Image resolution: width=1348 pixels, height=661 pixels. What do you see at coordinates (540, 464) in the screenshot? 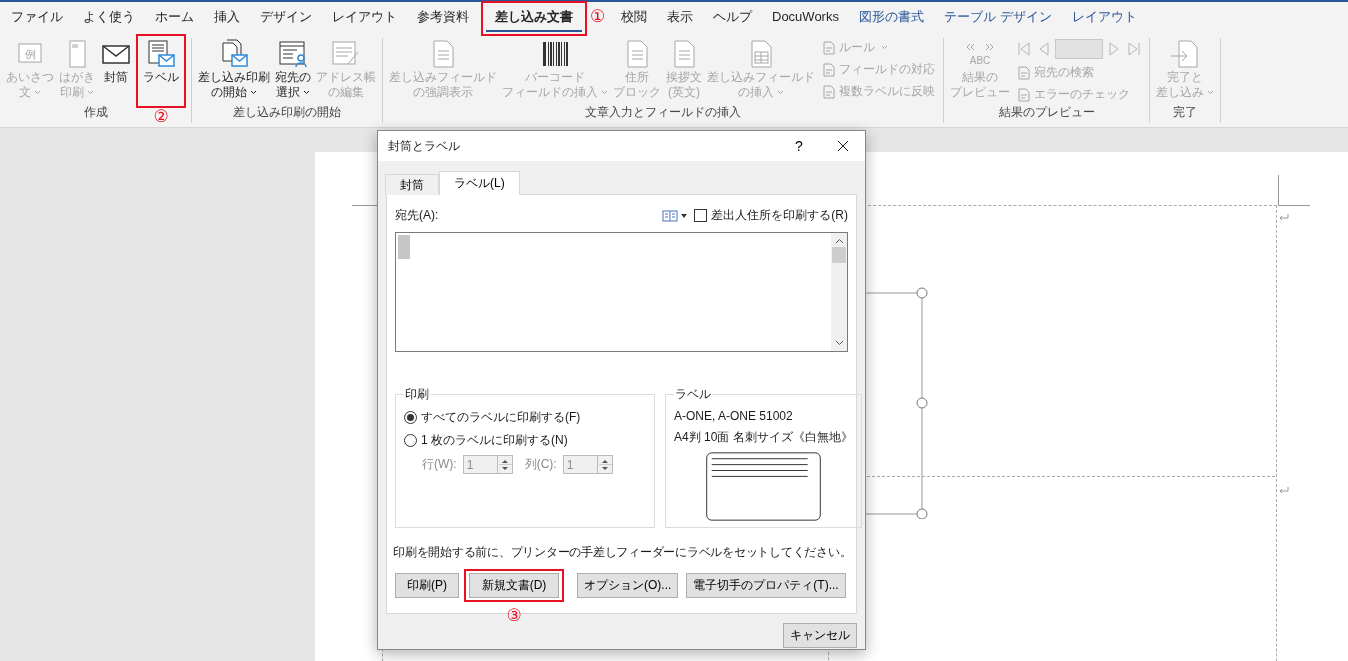
I see `spinner-label: 列(C):` at bounding box center [540, 464].